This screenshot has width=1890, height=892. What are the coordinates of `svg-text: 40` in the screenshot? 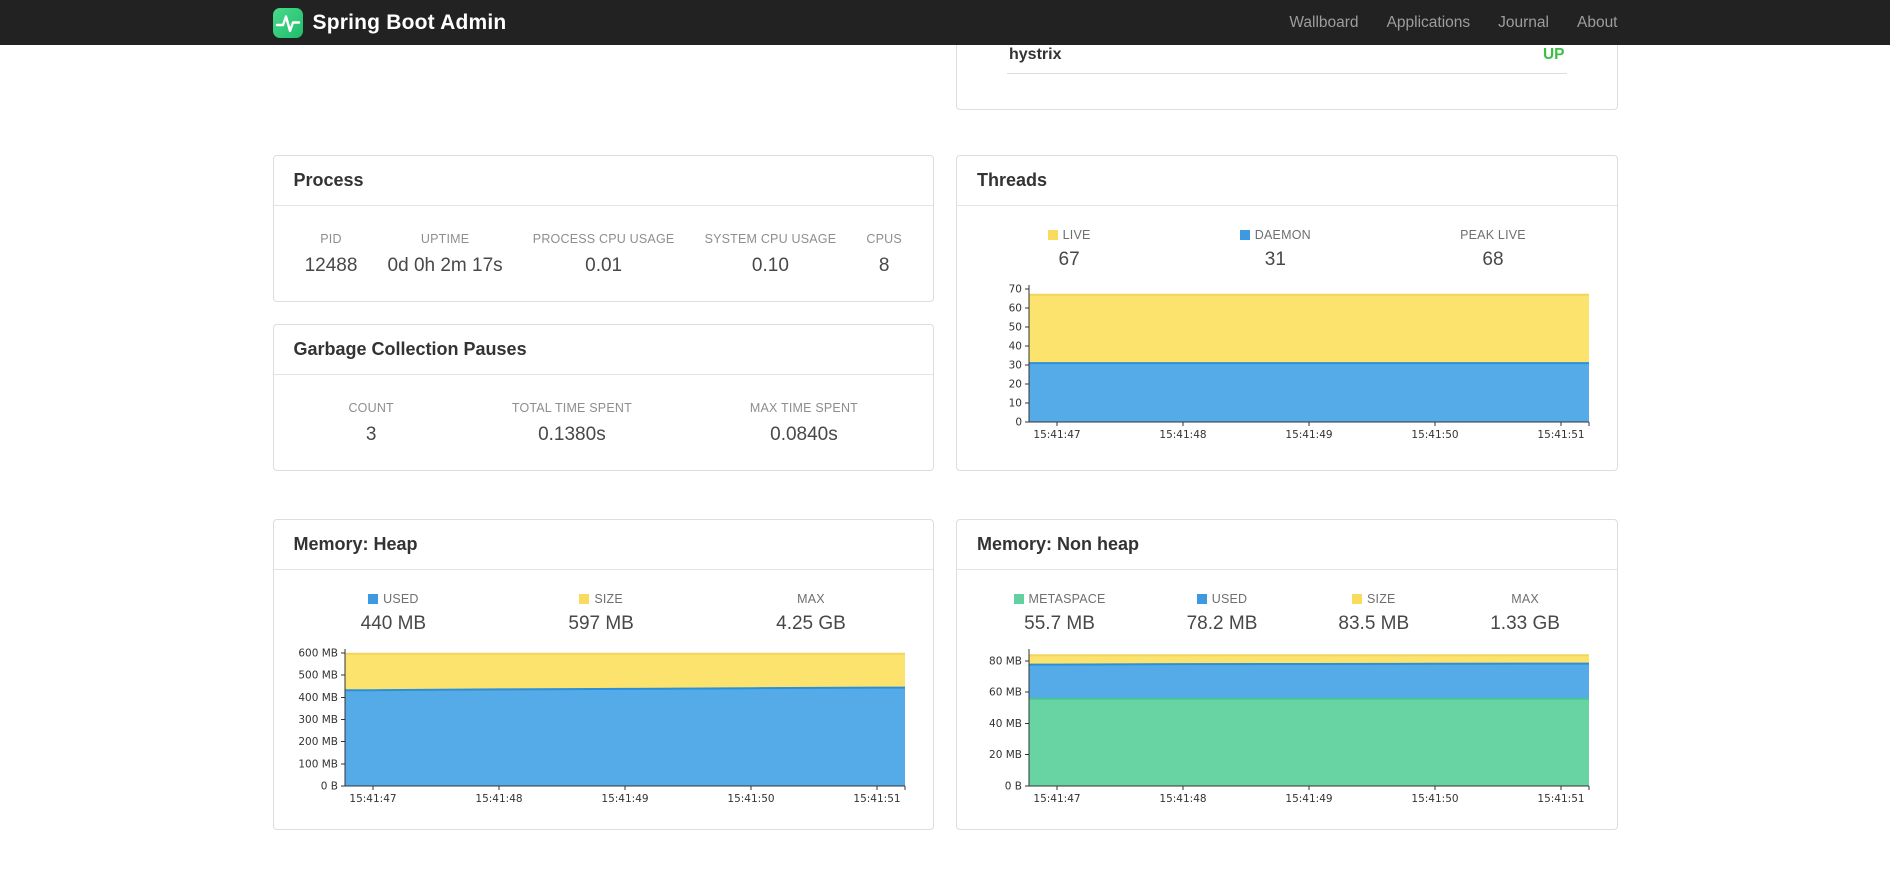 It's located at (1014, 347).